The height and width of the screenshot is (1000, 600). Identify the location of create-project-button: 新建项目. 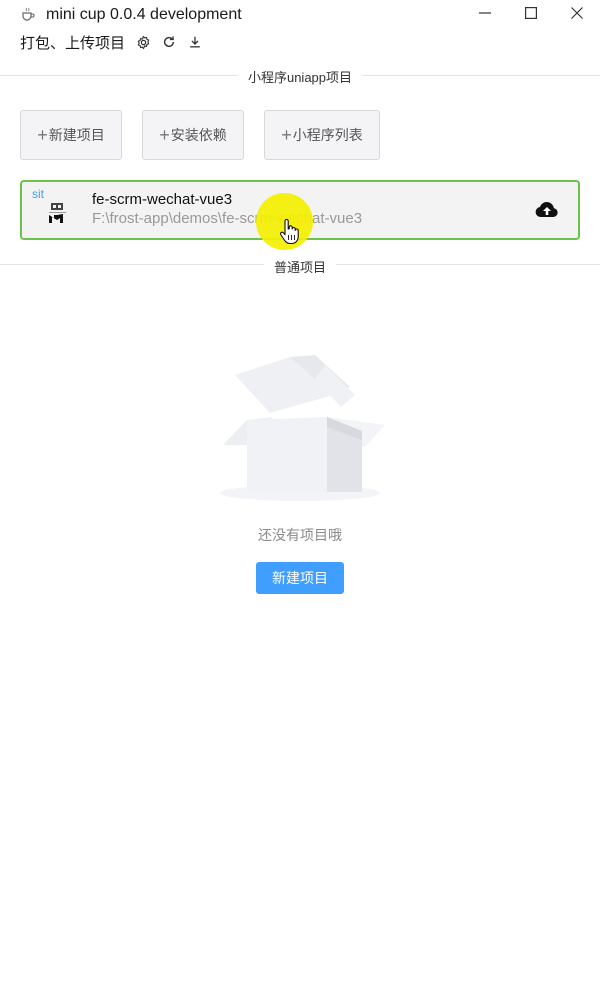
(300, 578).